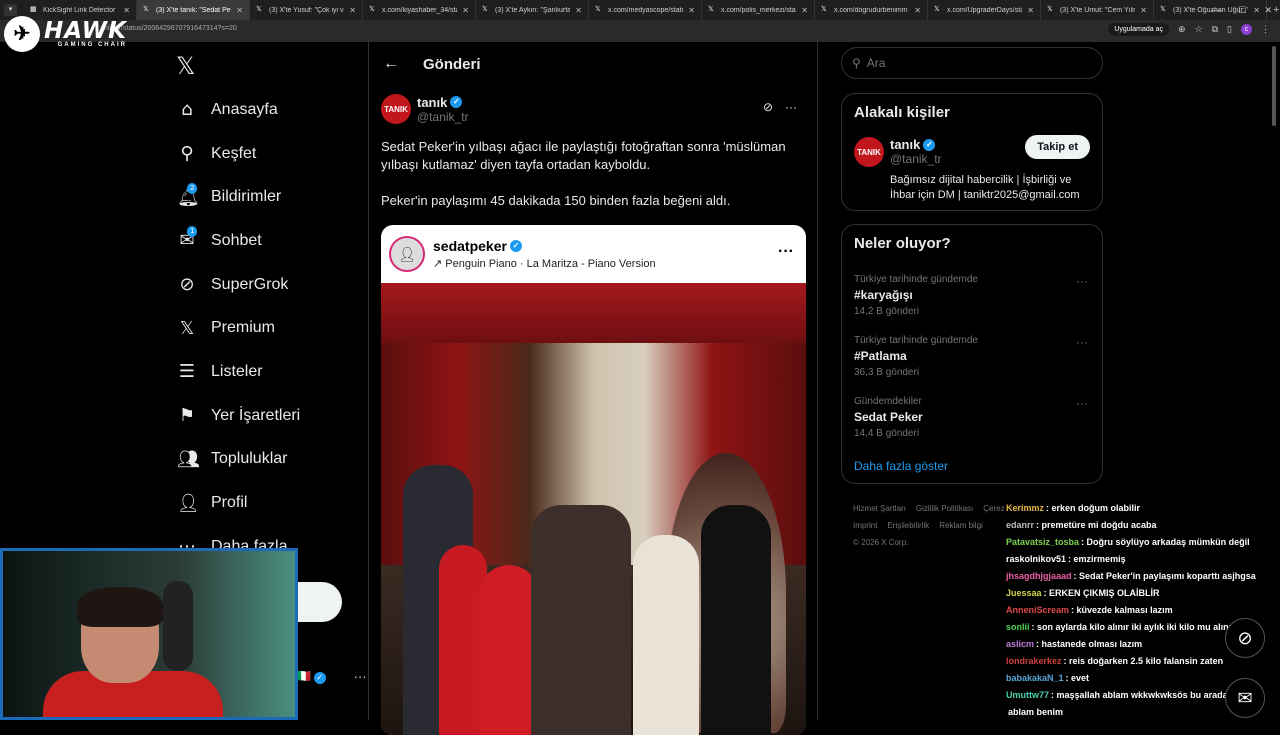 This screenshot has width=1280, height=735. Describe the element at coordinates (1034, 661) in the screenshot. I see `chat-username: londrakerkez` at that location.